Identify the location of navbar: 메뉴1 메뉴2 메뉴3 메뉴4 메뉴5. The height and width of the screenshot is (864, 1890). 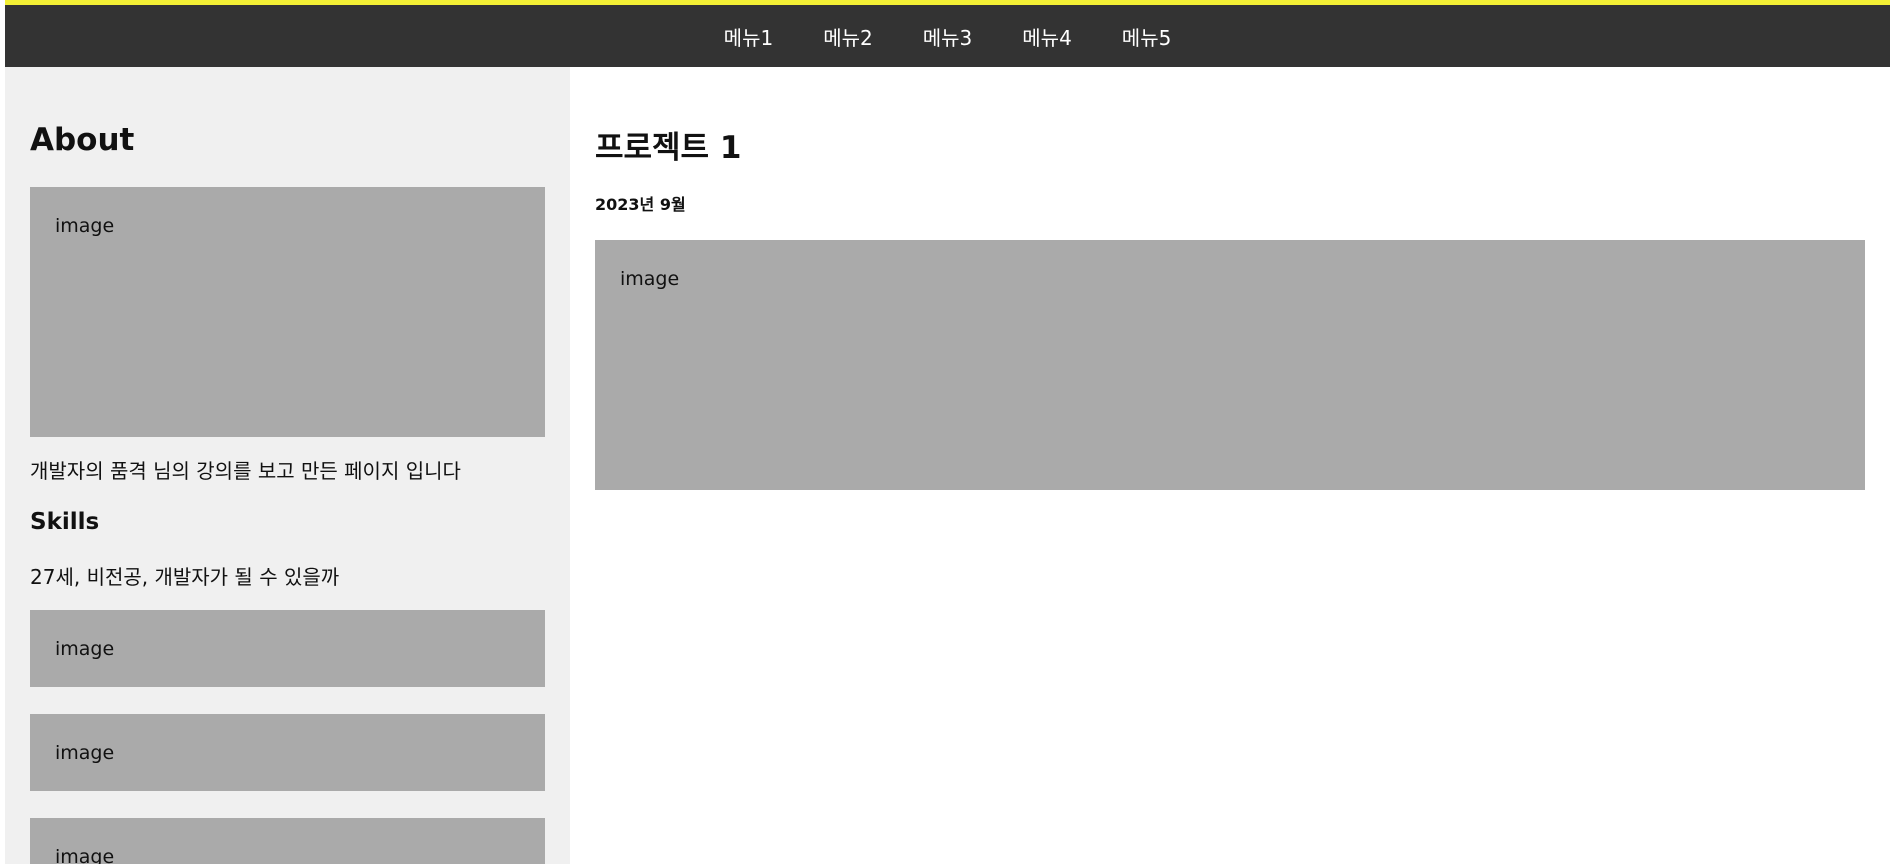
(947, 36).